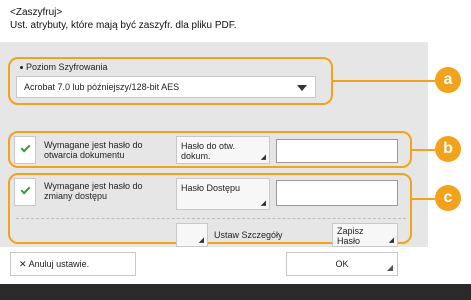 The width and height of the screenshot is (471, 300). I want to click on cancel-settings-button: ✕ Anuluj ustawie., so click(73, 264).